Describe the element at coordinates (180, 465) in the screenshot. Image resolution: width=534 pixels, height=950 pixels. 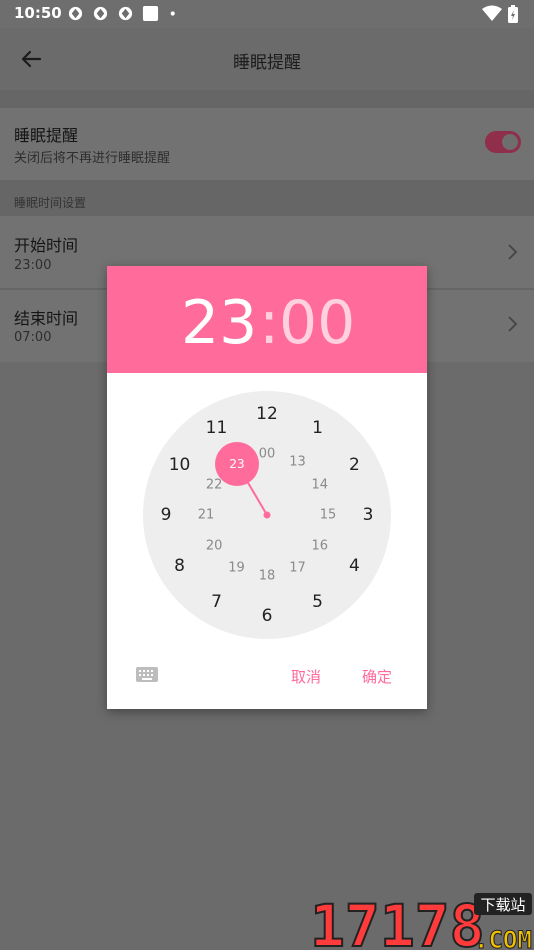
I see `hour-outer-10: 10` at that location.